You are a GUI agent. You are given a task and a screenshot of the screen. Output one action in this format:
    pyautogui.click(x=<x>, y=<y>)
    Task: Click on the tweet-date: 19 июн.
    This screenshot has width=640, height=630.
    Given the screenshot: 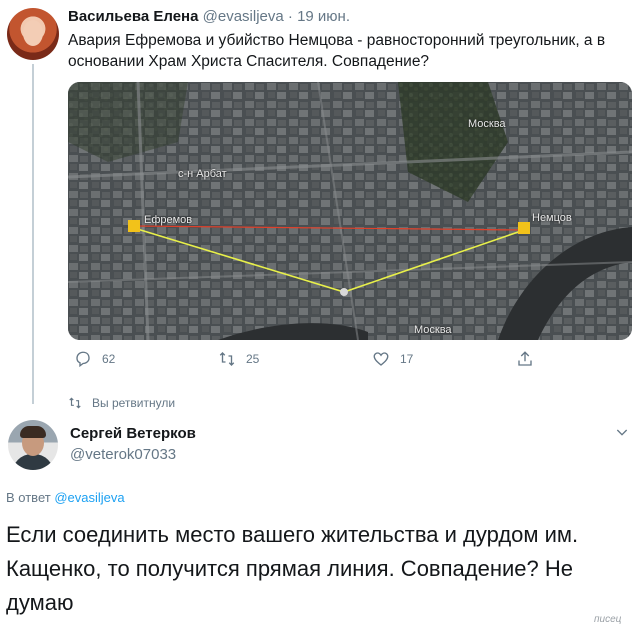 What is the action you would take?
    pyautogui.click(x=323, y=16)
    